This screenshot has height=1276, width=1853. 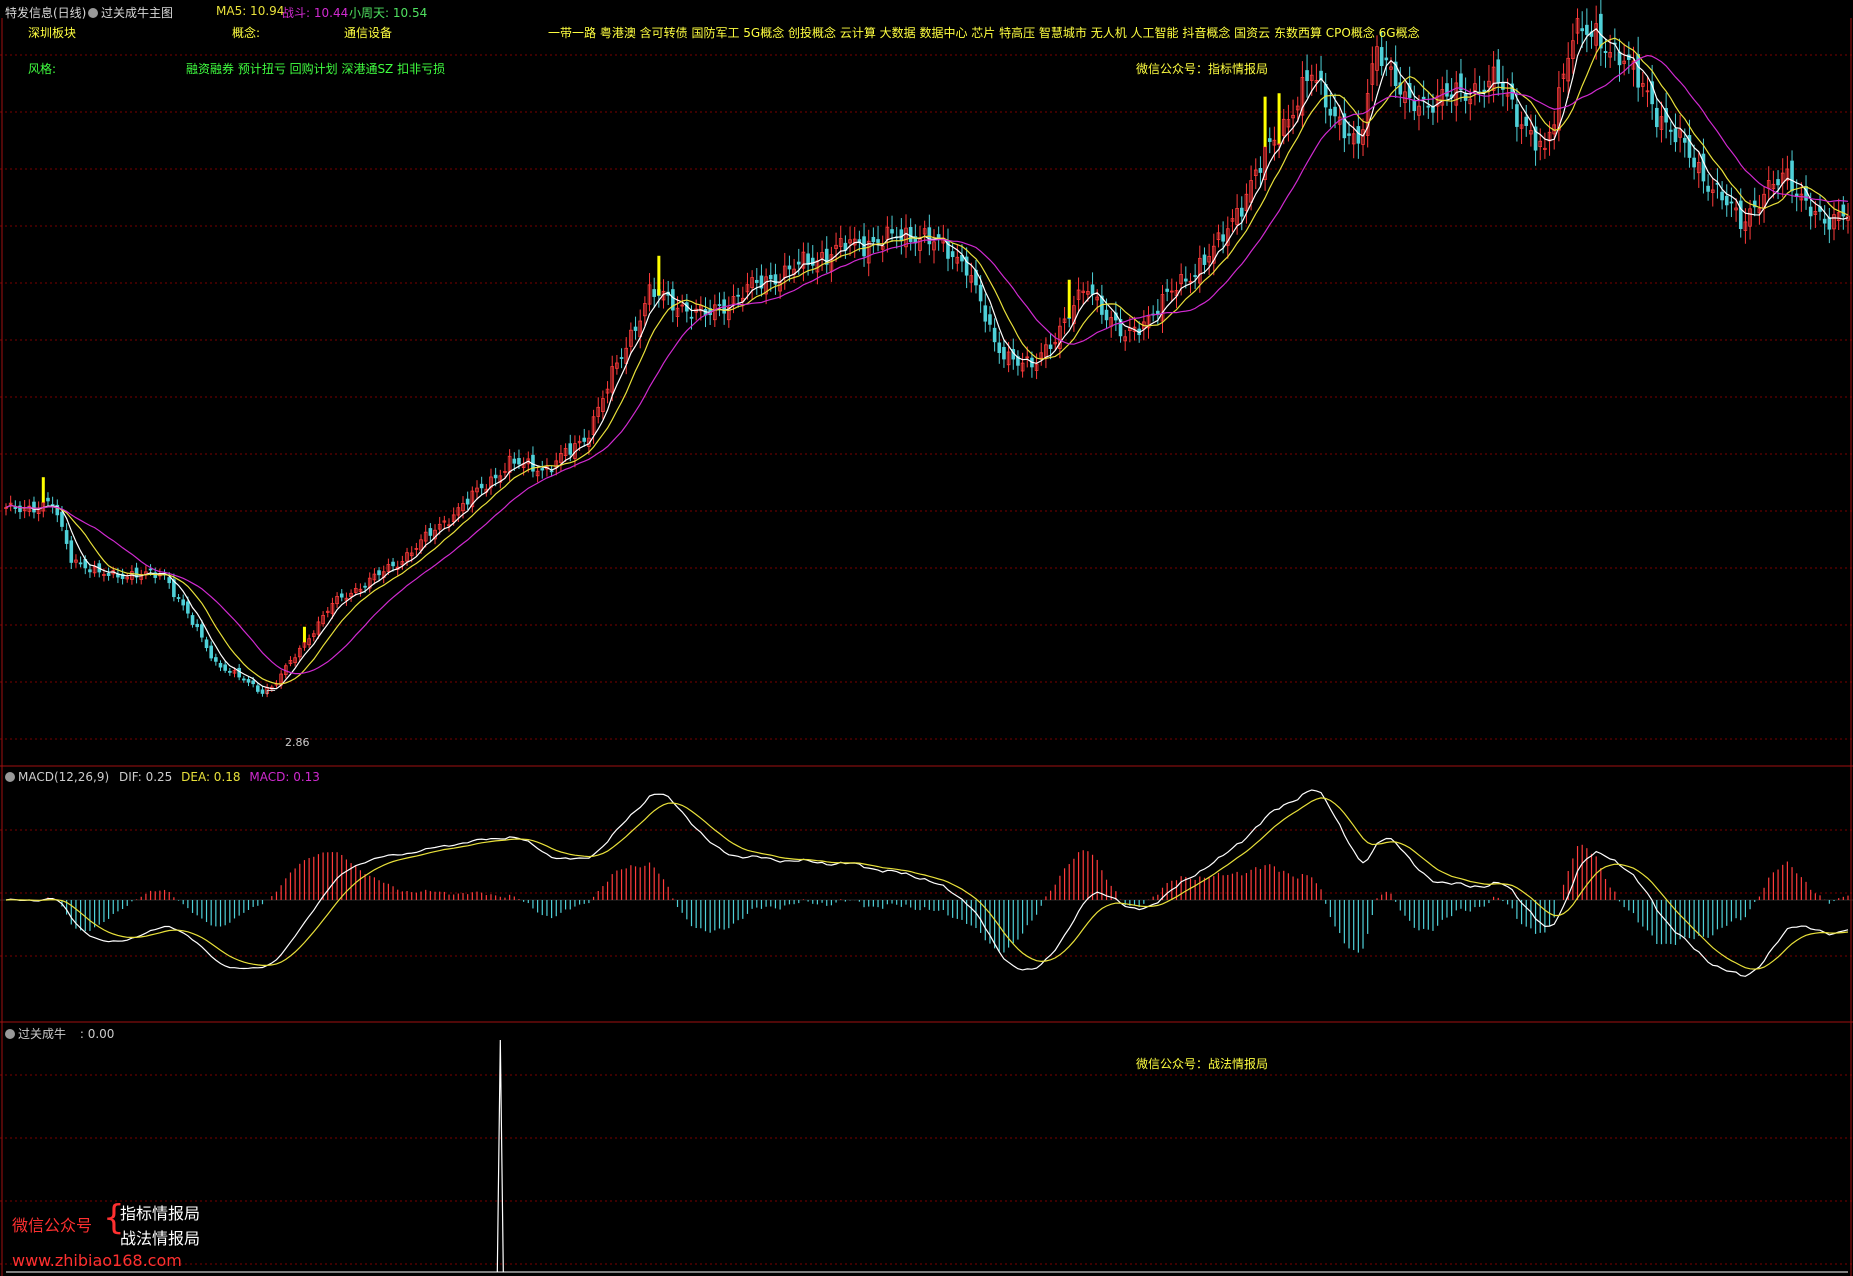 What do you see at coordinates (160, 1238) in the screenshot?
I see `watermark-line2: 战法情报局` at bounding box center [160, 1238].